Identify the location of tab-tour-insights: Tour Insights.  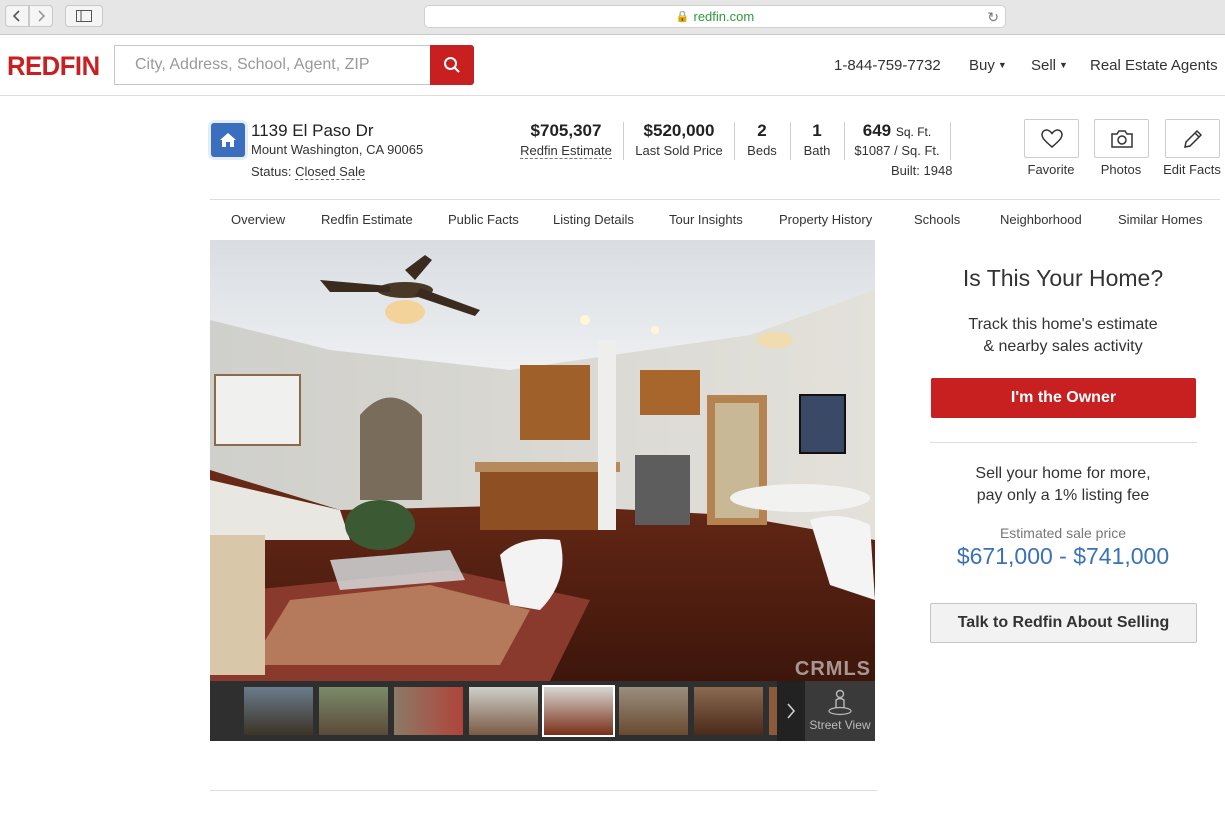
(706, 219).